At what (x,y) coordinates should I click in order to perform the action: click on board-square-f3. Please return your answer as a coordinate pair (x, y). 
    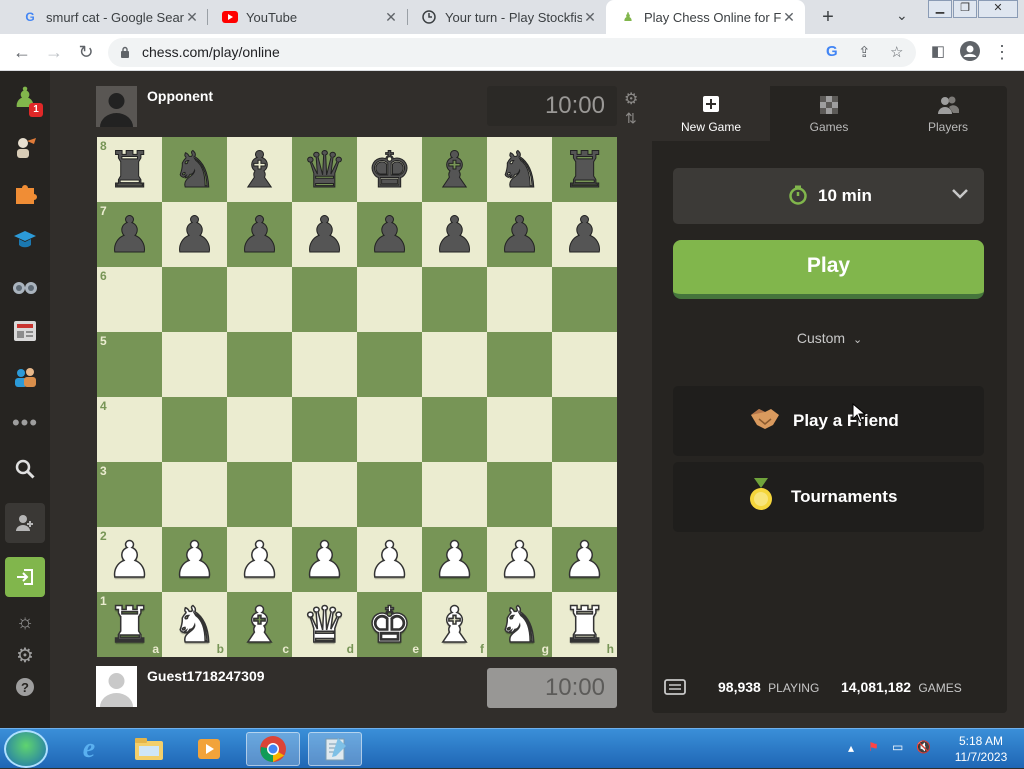
    Looking at the image, I should click on (454, 494).